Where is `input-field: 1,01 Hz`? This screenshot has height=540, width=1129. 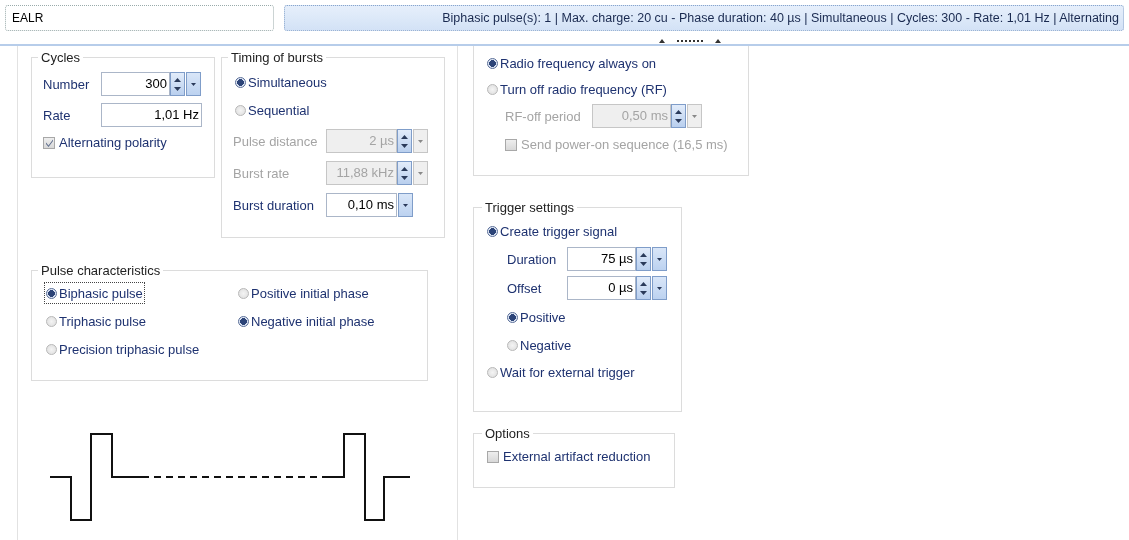
input-field: 1,01 Hz is located at coordinates (151, 115).